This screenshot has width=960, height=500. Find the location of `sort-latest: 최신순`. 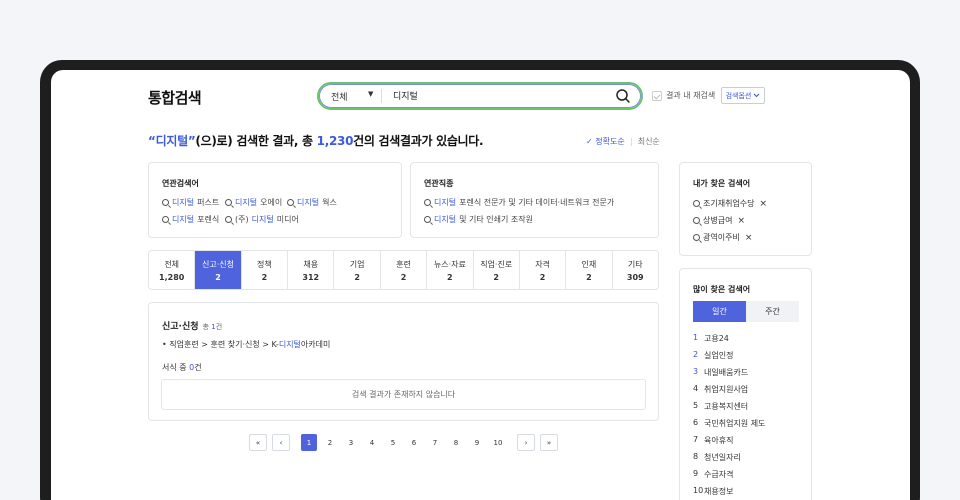

sort-latest: 최신순 is located at coordinates (649, 141).